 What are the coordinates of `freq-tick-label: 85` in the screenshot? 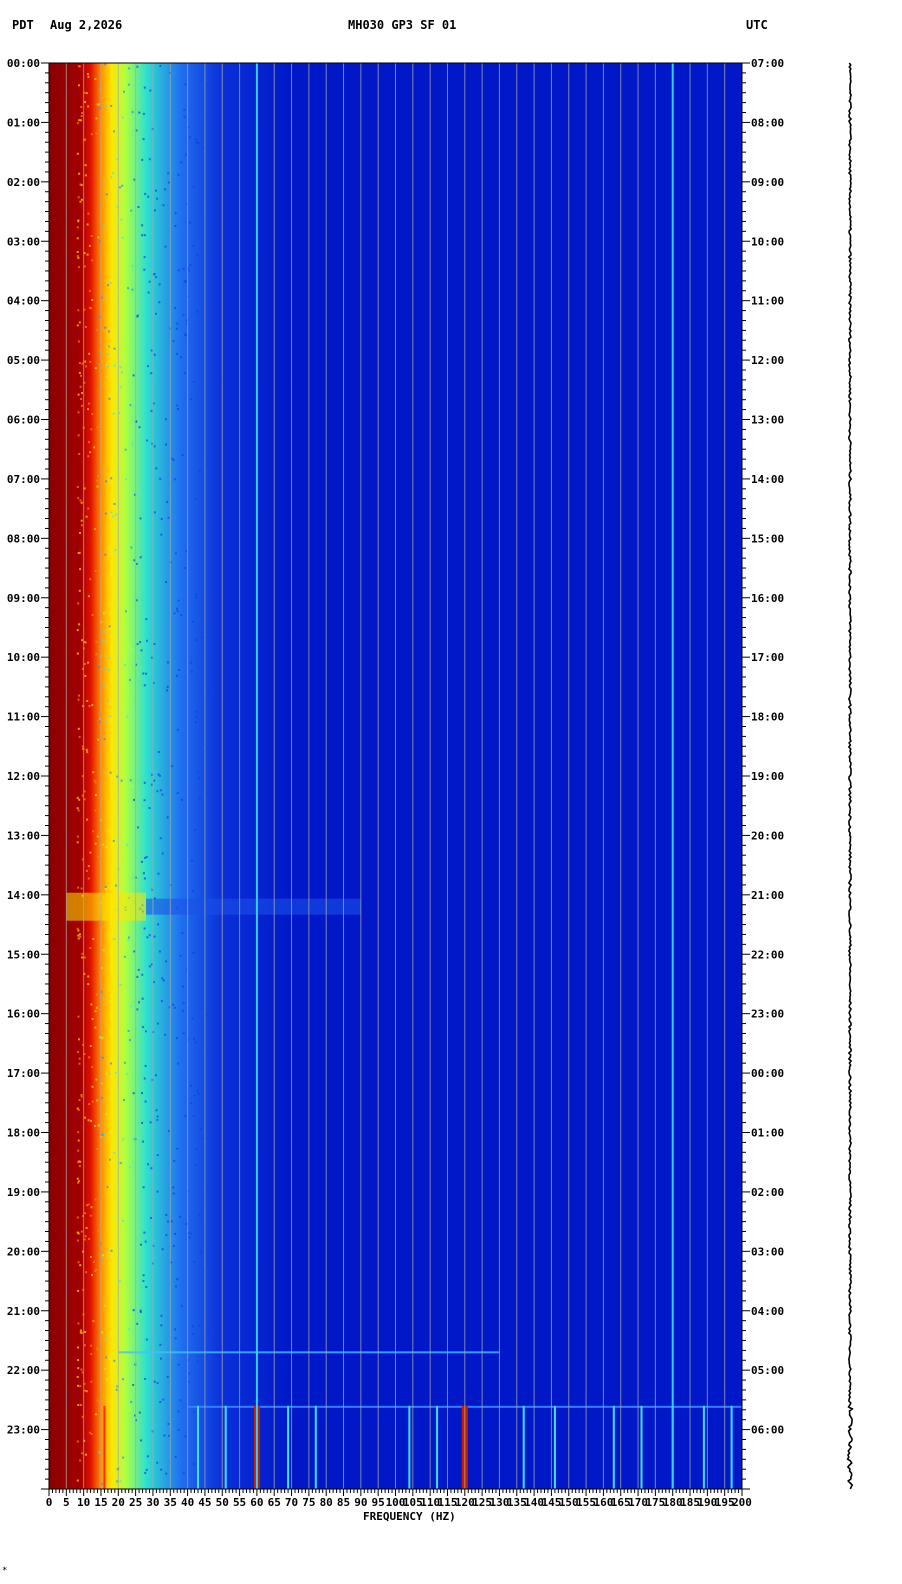 It's located at (343, 1502).